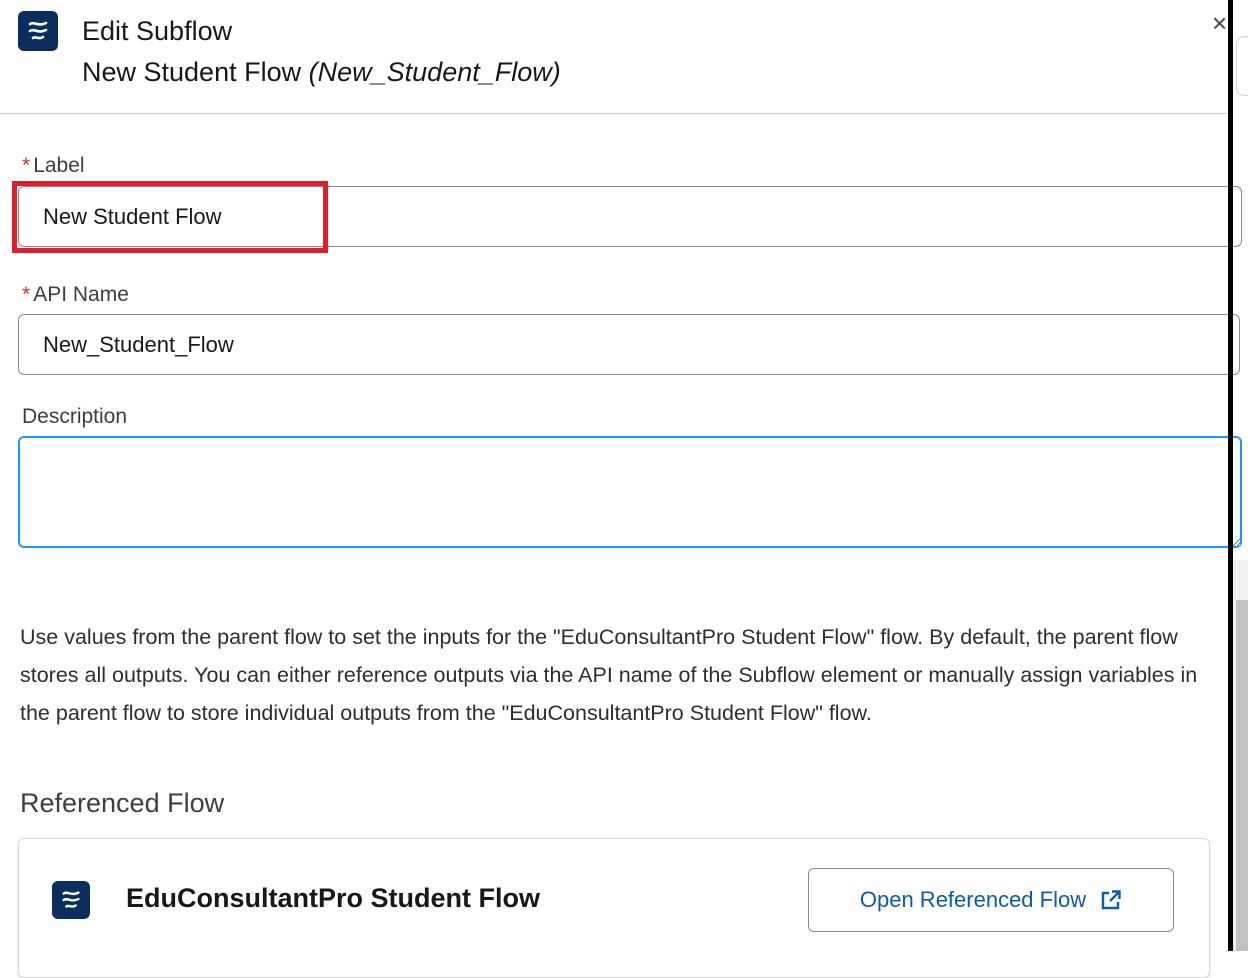 The height and width of the screenshot is (978, 1248). Describe the element at coordinates (333, 898) in the screenshot. I see `referenced-flow-name: EduConsultantPro Student Flow` at that location.